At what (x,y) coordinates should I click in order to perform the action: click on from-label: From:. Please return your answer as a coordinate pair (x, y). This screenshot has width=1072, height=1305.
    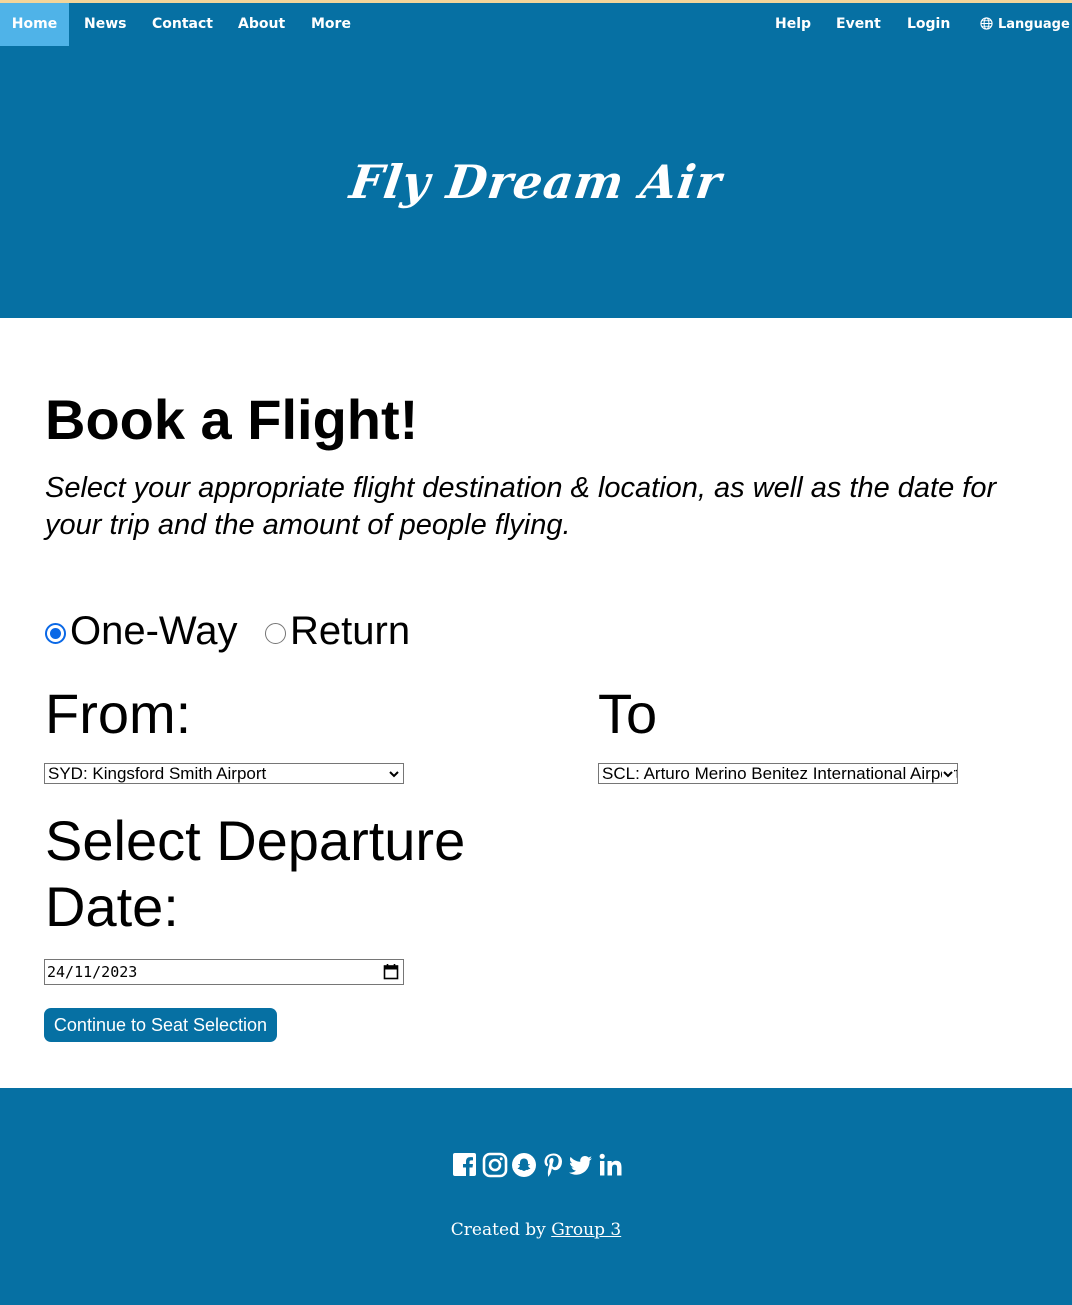
    Looking at the image, I should click on (118, 713).